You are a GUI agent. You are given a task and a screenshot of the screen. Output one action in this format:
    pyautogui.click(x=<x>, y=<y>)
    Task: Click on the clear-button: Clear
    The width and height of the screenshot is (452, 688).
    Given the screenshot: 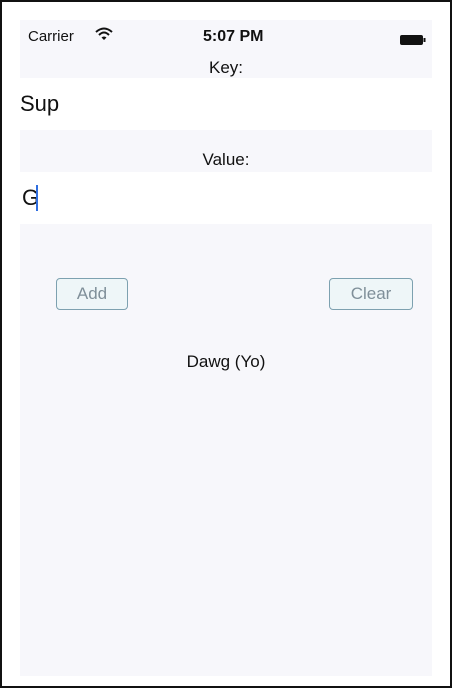 What is the action you would take?
    pyautogui.click(x=371, y=294)
    